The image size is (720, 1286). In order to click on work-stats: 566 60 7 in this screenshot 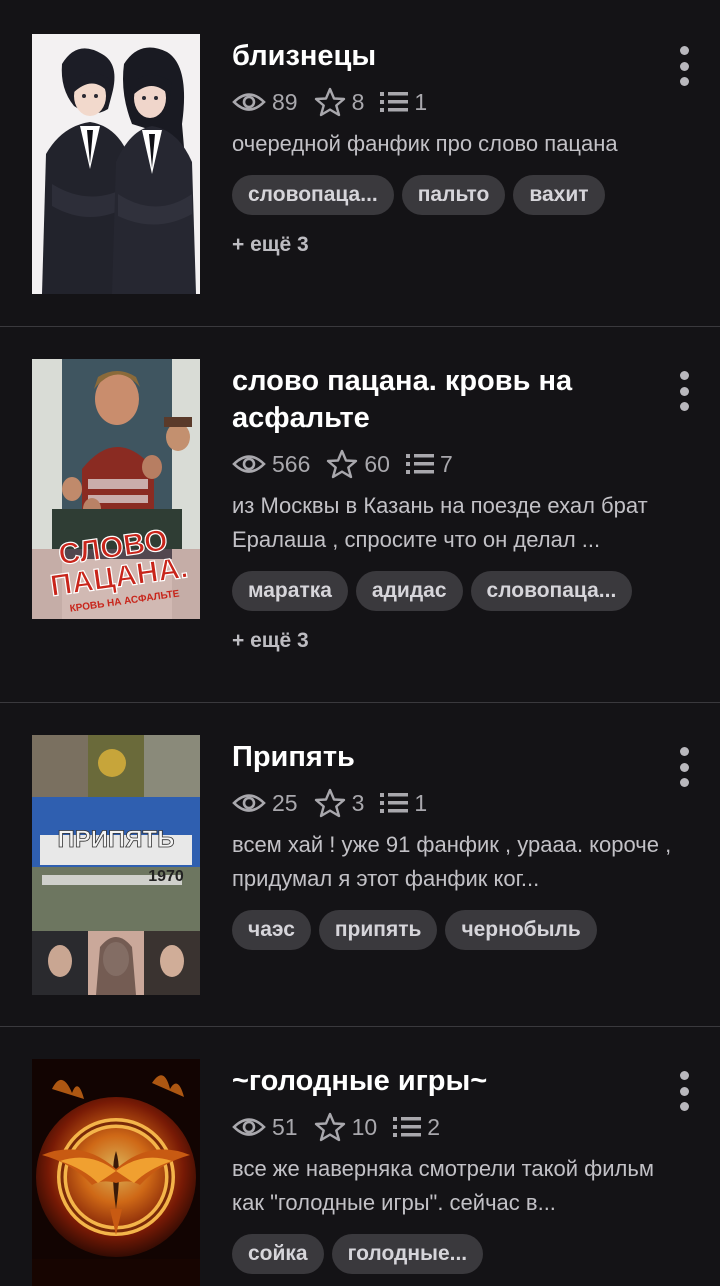, I will do `click(452, 464)`.